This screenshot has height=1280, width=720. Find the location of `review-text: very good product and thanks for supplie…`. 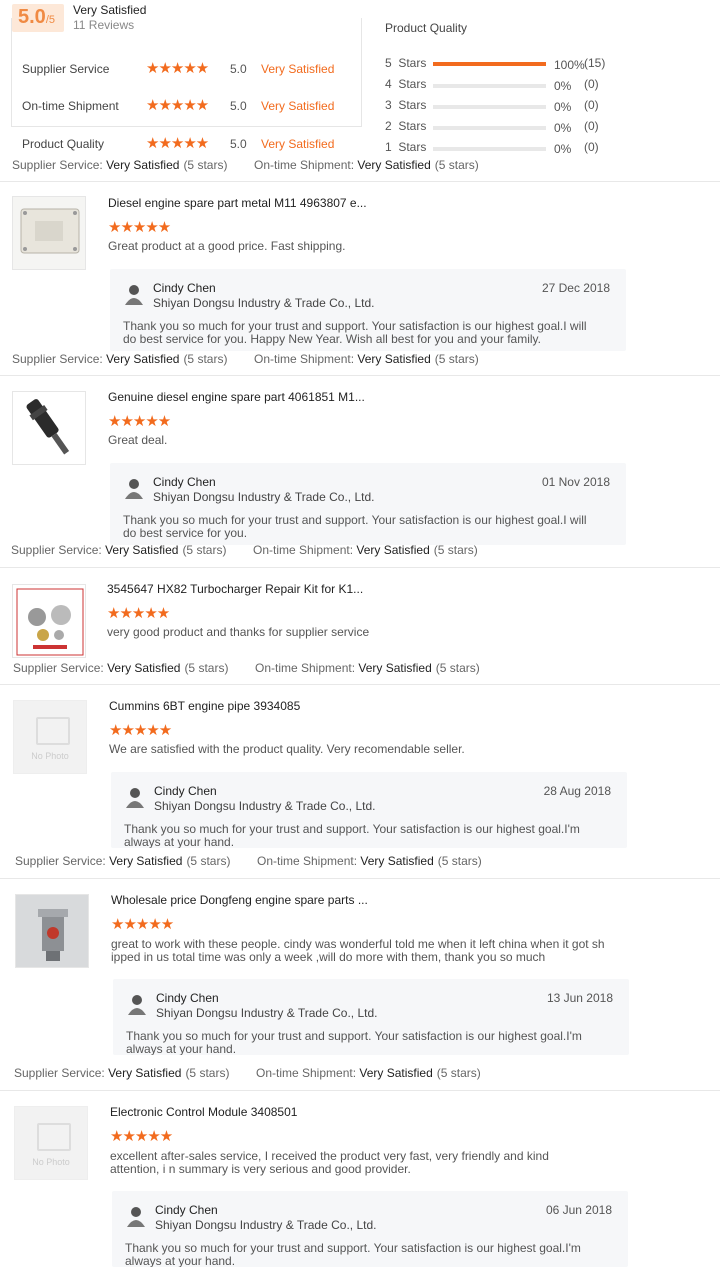

review-text: very good product and thanks for supplie… is located at coordinates (238, 632).